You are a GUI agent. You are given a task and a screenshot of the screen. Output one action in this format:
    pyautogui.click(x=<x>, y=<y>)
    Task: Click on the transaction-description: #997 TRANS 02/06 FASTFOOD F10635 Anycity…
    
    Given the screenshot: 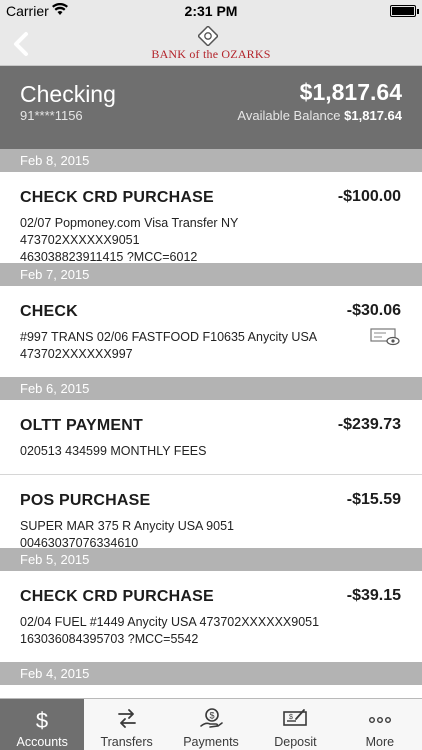 What is the action you would take?
    pyautogui.click(x=185, y=346)
    